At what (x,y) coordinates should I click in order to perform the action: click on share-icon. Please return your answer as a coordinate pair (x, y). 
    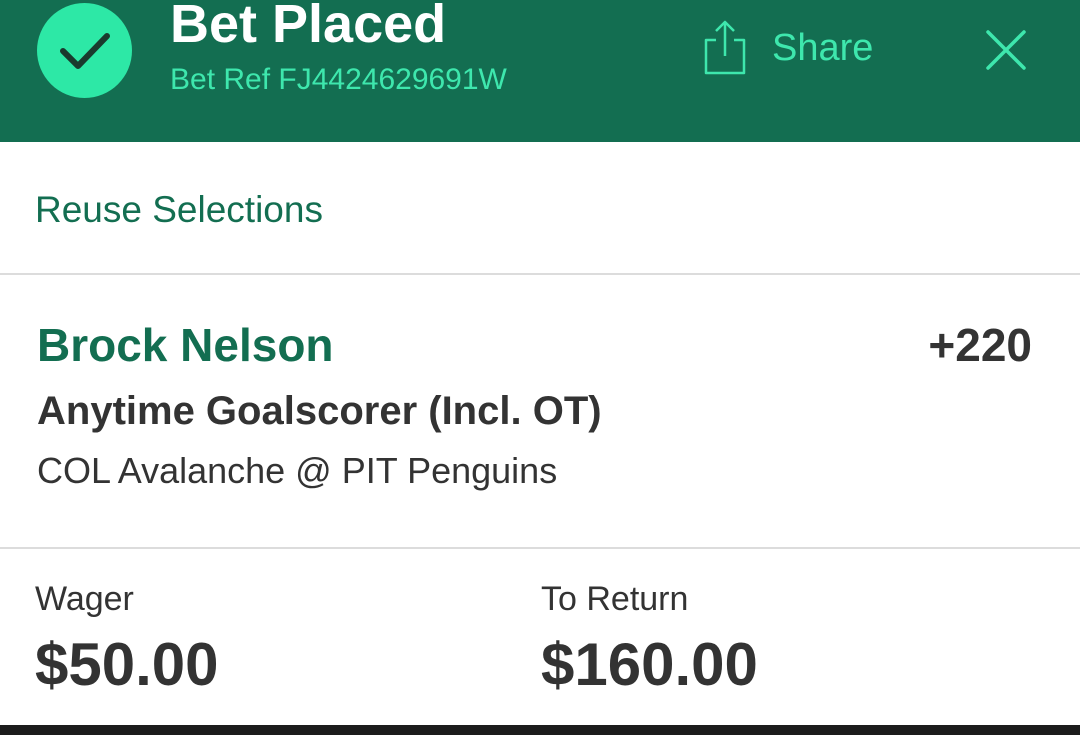
    Looking at the image, I should click on (725, 47).